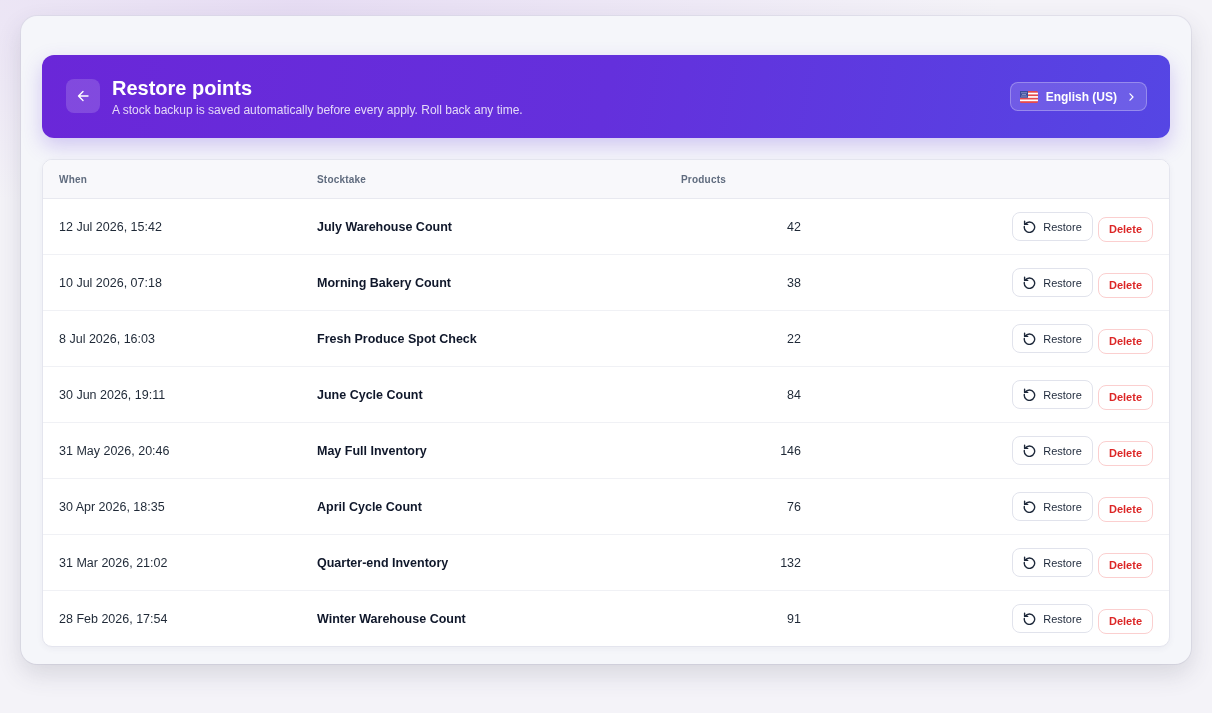  What do you see at coordinates (790, 450) in the screenshot?
I see `product-count: 146` at bounding box center [790, 450].